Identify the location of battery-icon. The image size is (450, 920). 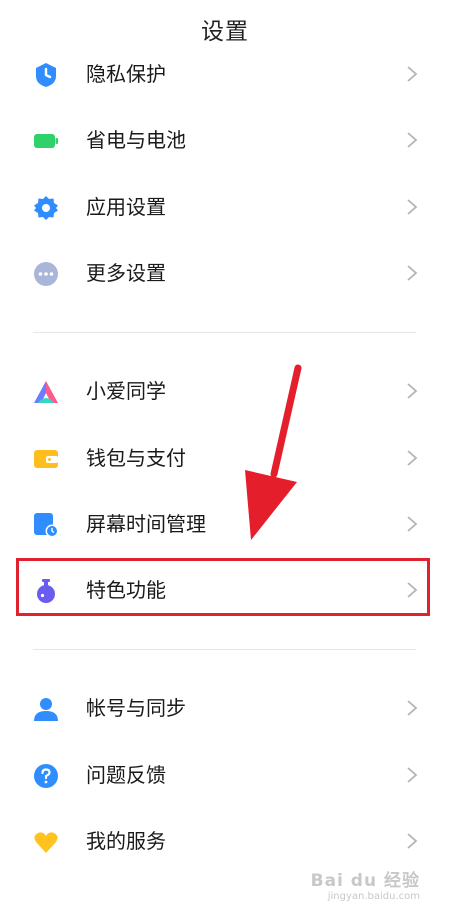
(46, 141).